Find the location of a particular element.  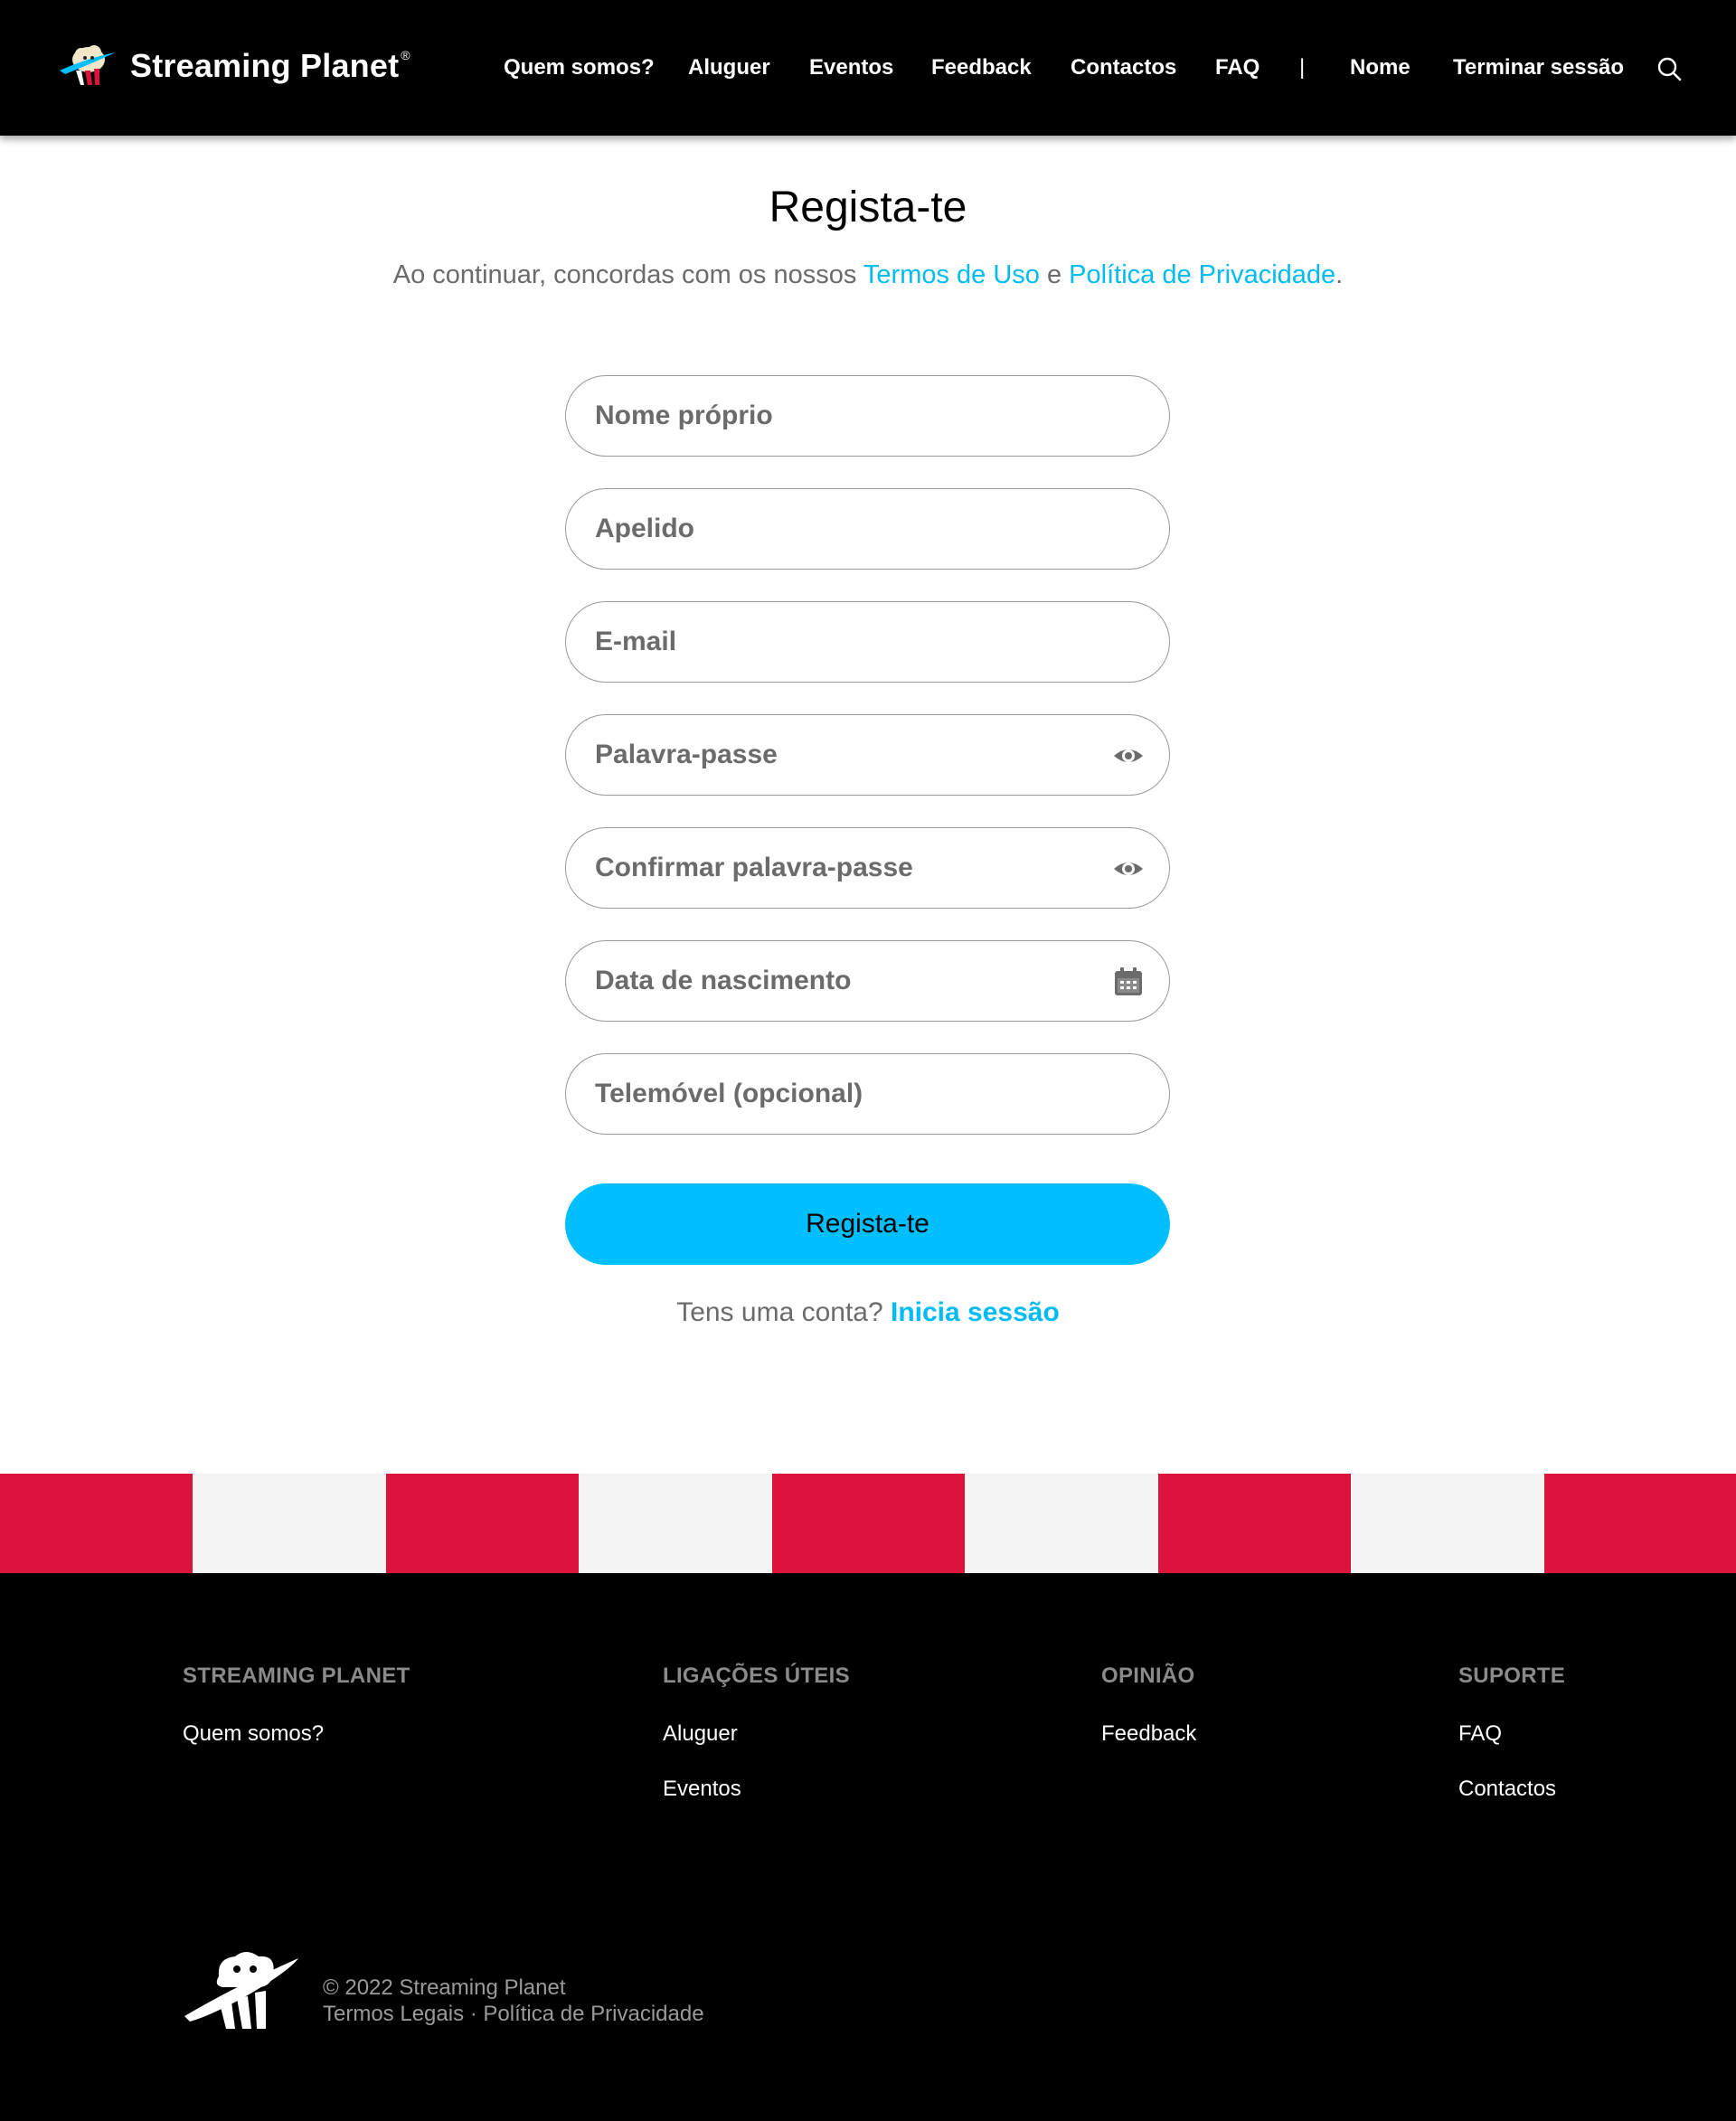

legal-terms-link: Termos Legais is located at coordinates (393, 2014).